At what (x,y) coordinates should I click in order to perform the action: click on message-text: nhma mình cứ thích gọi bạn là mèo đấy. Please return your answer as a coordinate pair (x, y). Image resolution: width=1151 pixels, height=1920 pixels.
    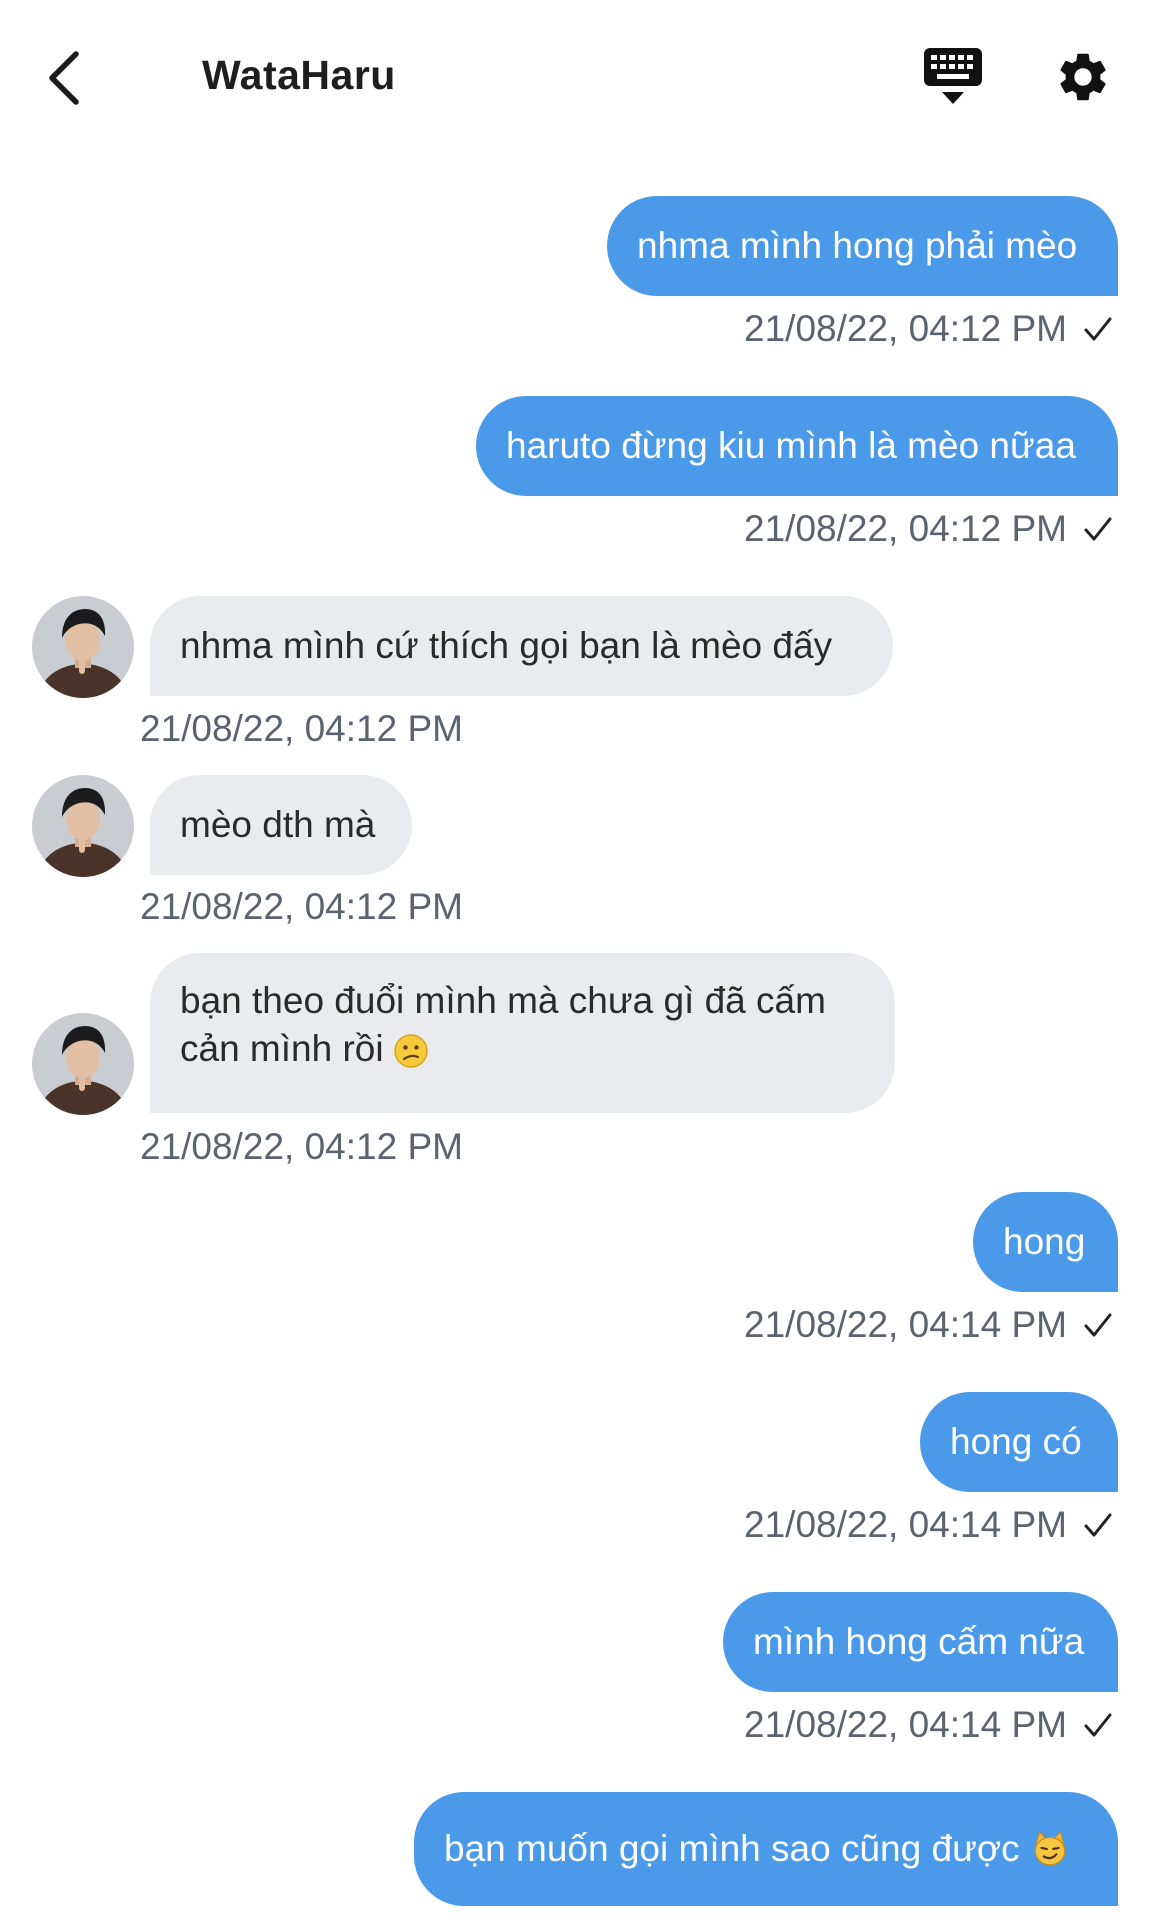
    Looking at the image, I should click on (506, 645).